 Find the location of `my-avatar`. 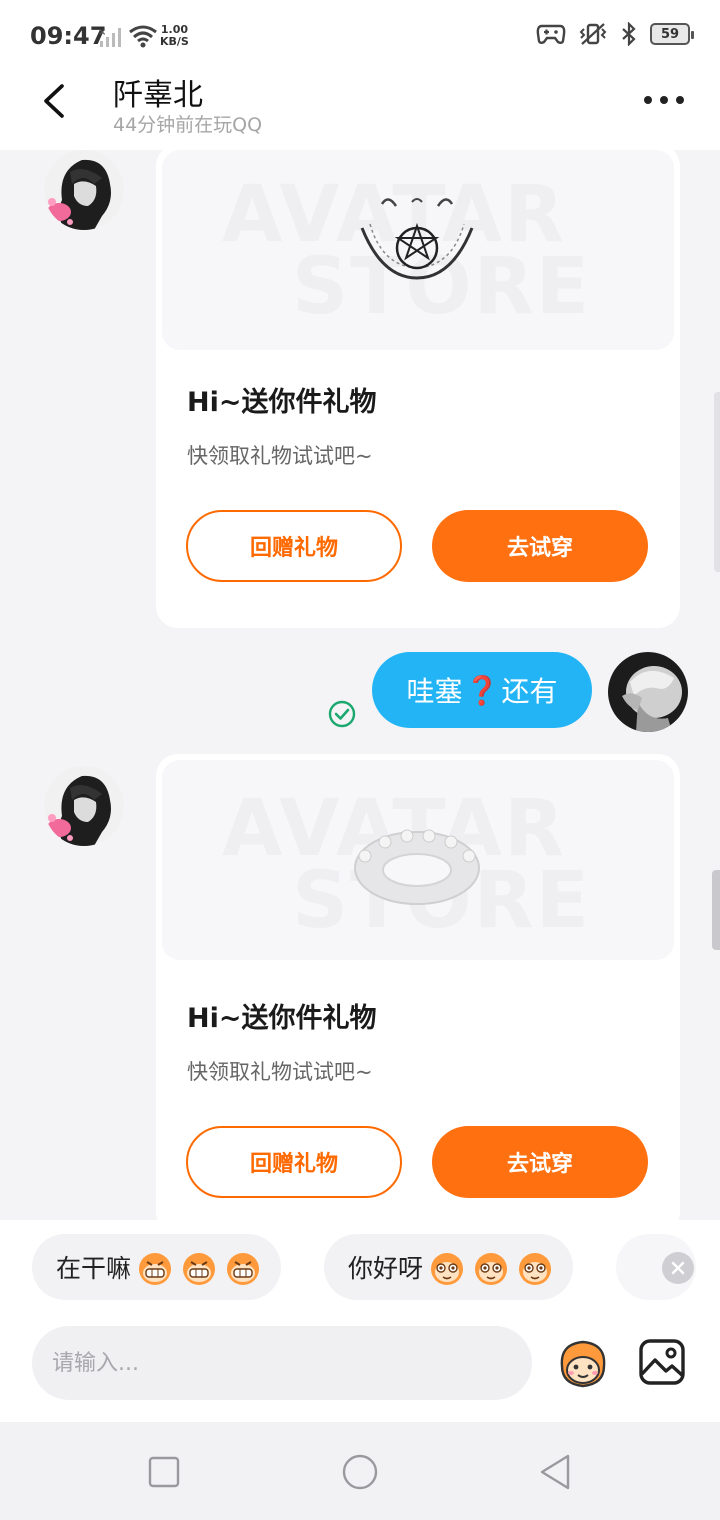

my-avatar is located at coordinates (648, 692).